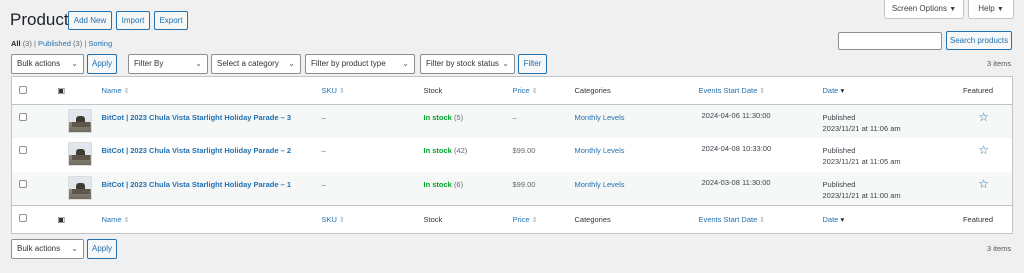 The image size is (1024, 273). I want to click on event-start-date: 2024-04-08 10:33:00, so click(736, 148).